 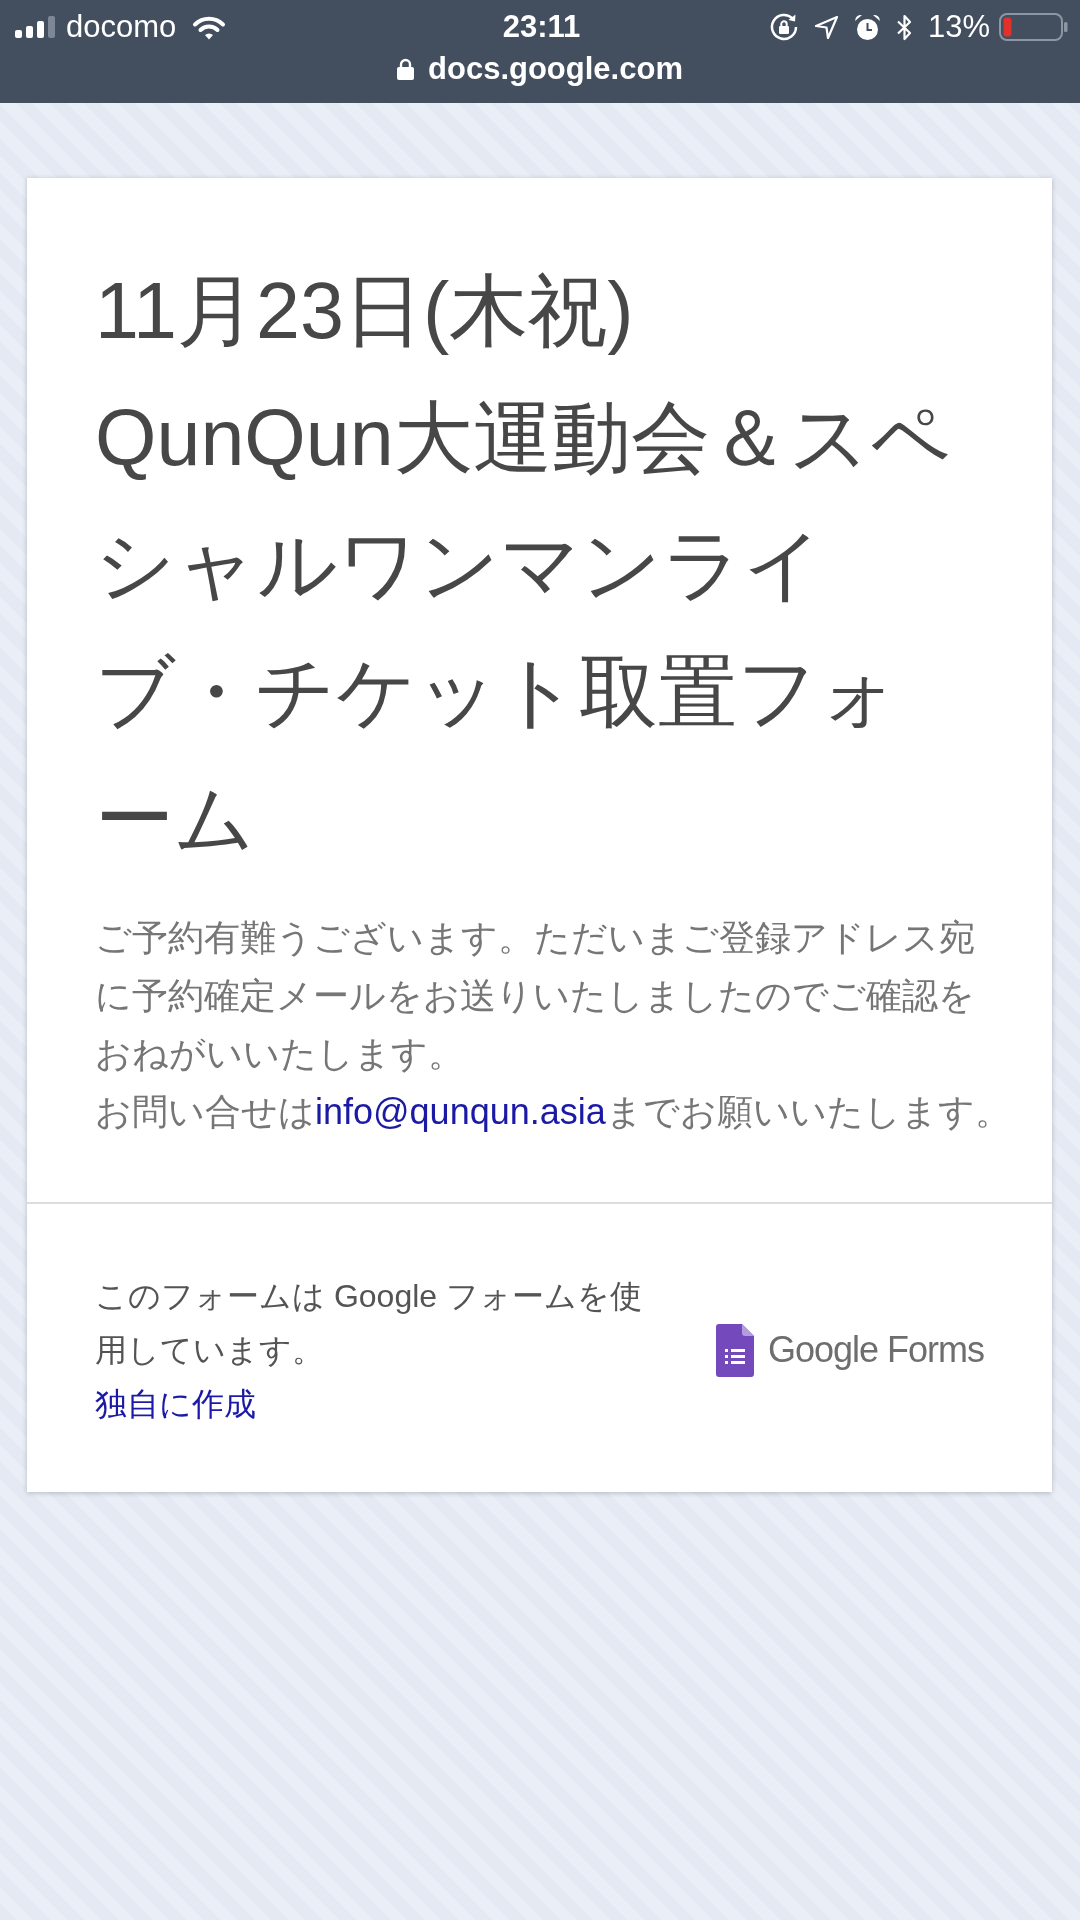 I want to click on battery-percentage: 13%, so click(x=958, y=27).